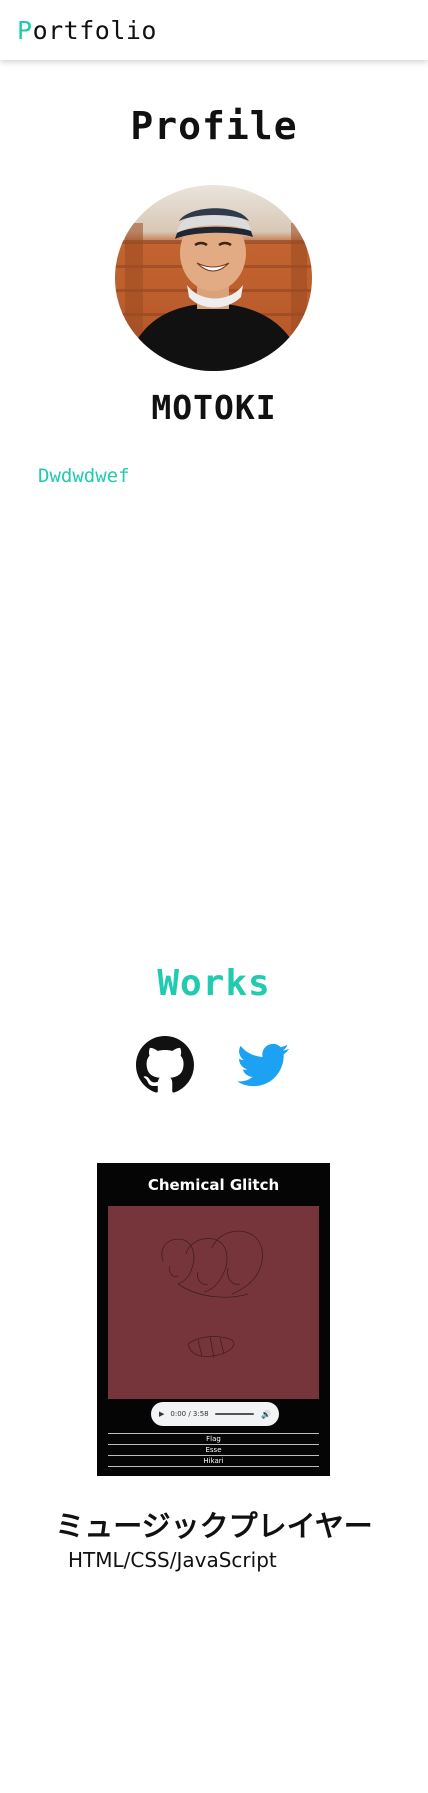 Image resolution: width=428 pixels, height=1793 pixels. I want to click on album-art-drawing, so click(212, 1294).